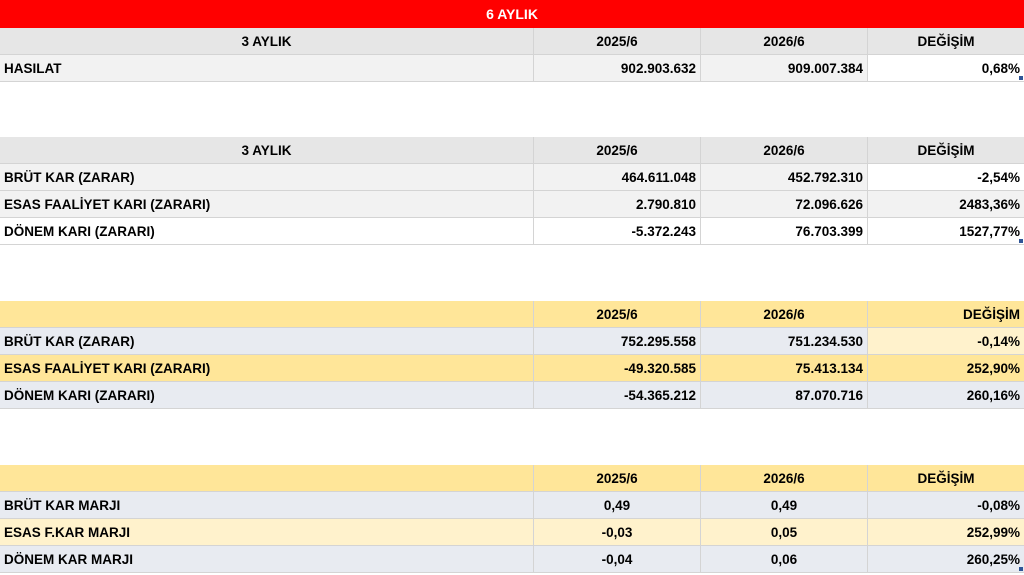 The image size is (1024, 575). I want to click on table-row: DÖNEM KAR MARJI -0,04 0,06 260,25%, so click(512, 559).